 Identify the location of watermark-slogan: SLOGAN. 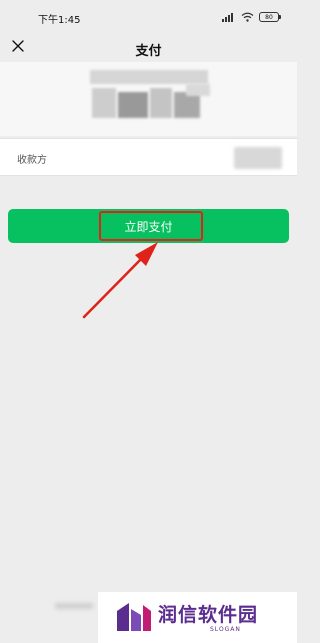
(225, 629).